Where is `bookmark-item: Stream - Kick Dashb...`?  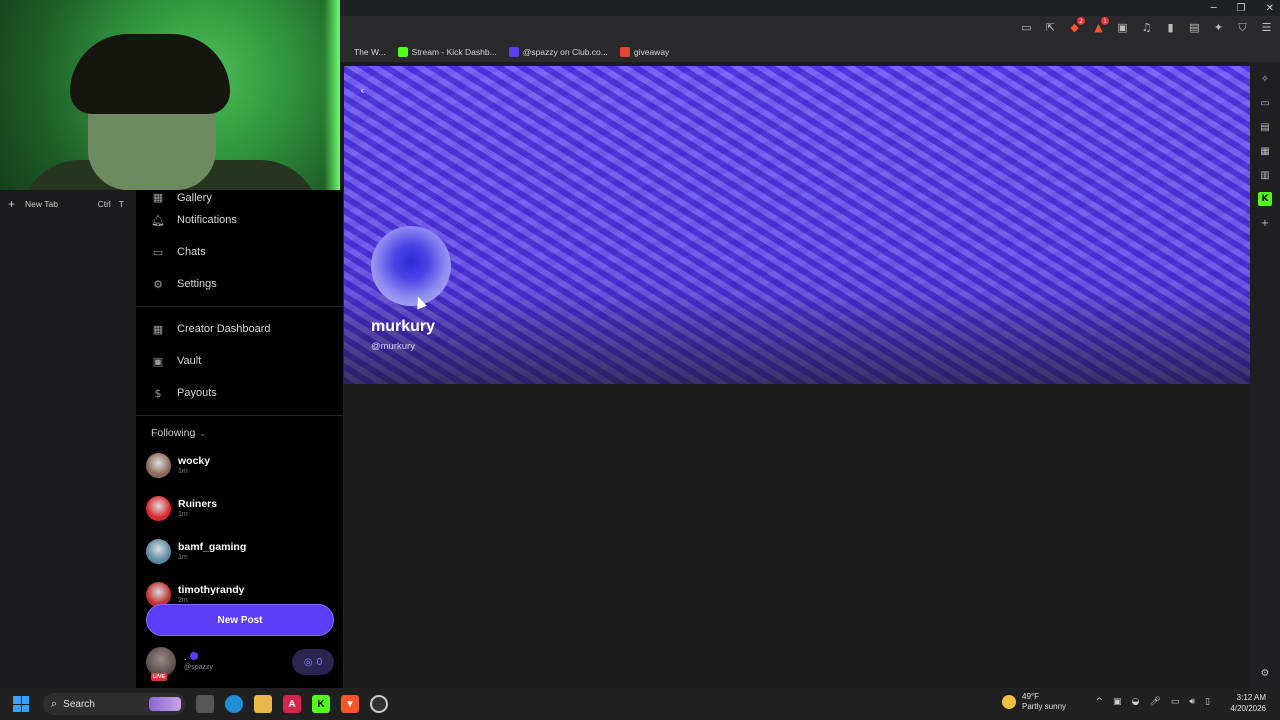 bookmark-item: Stream - Kick Dashb... is located at coordinates (447, 52).